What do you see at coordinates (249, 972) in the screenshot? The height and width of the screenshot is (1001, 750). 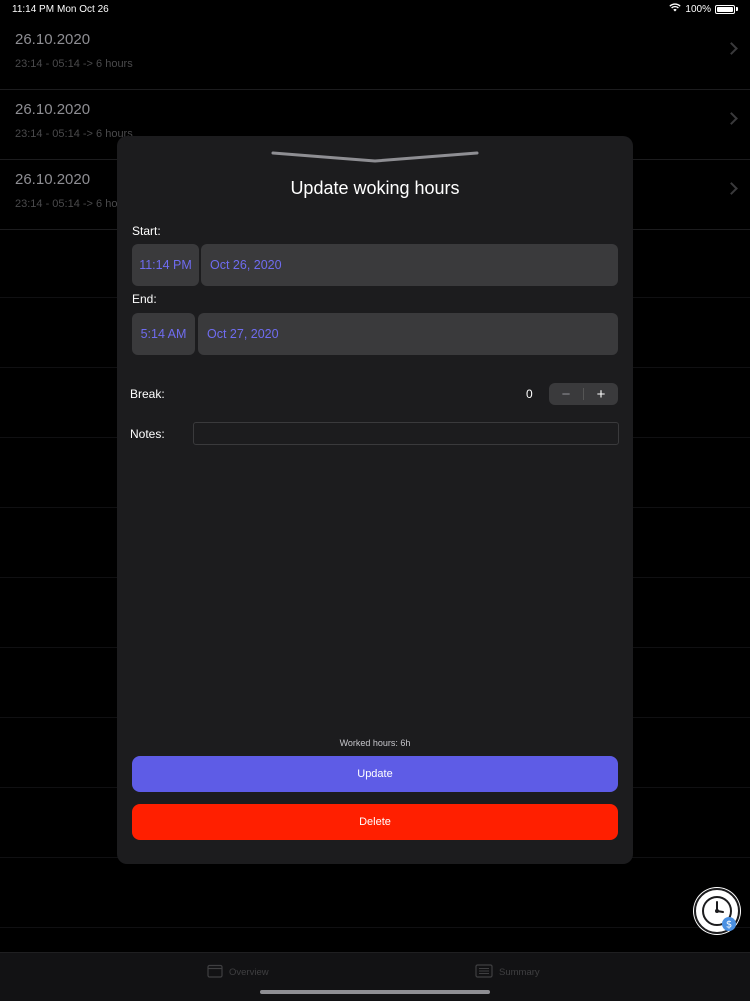 I see `tab-overview-label: Overview` at bounding box center [249, 972].